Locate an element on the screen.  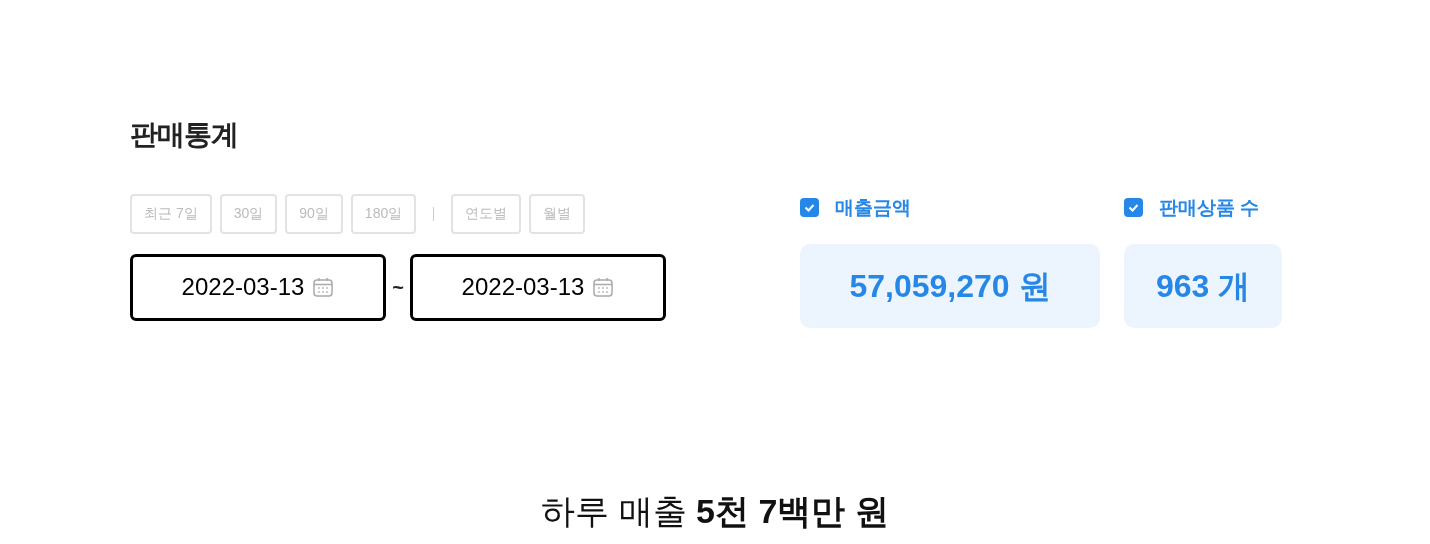
metric-value: 963 개 is located at coordinates (1203, 286).